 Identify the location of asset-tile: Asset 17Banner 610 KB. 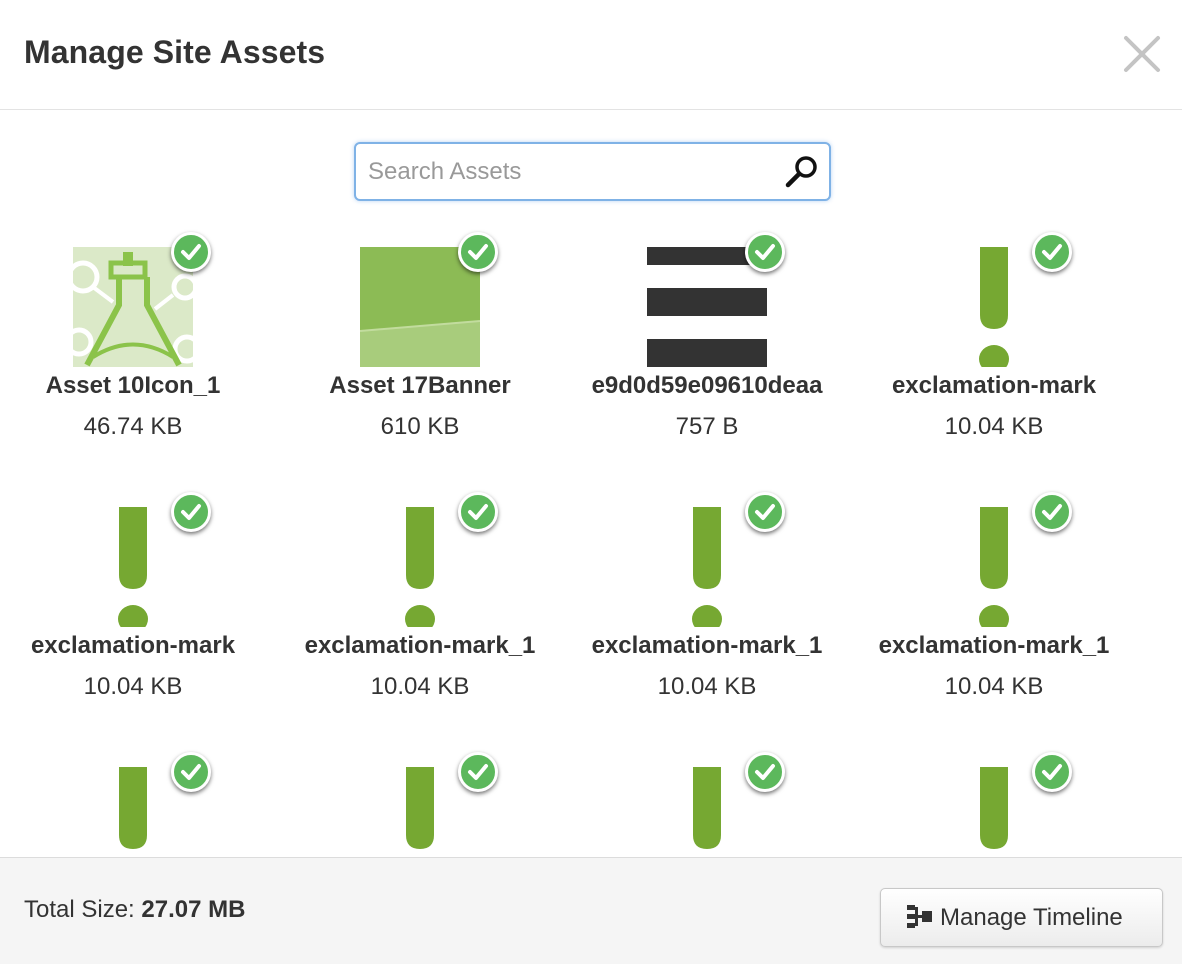
(420, 340).